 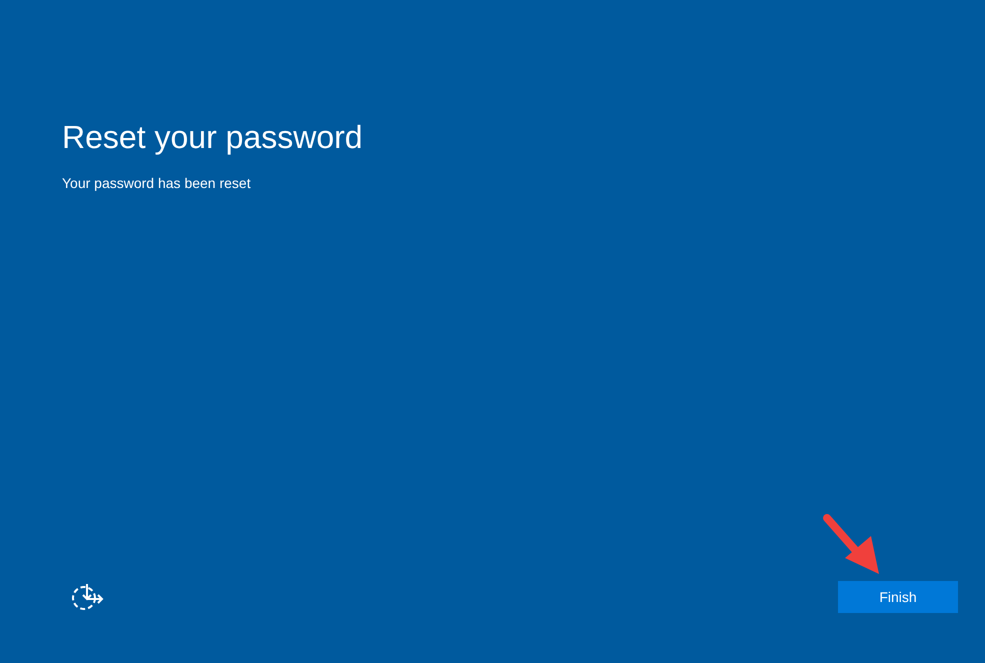 I want to click on page-title: Reset your password, so click(x=212, y=137).